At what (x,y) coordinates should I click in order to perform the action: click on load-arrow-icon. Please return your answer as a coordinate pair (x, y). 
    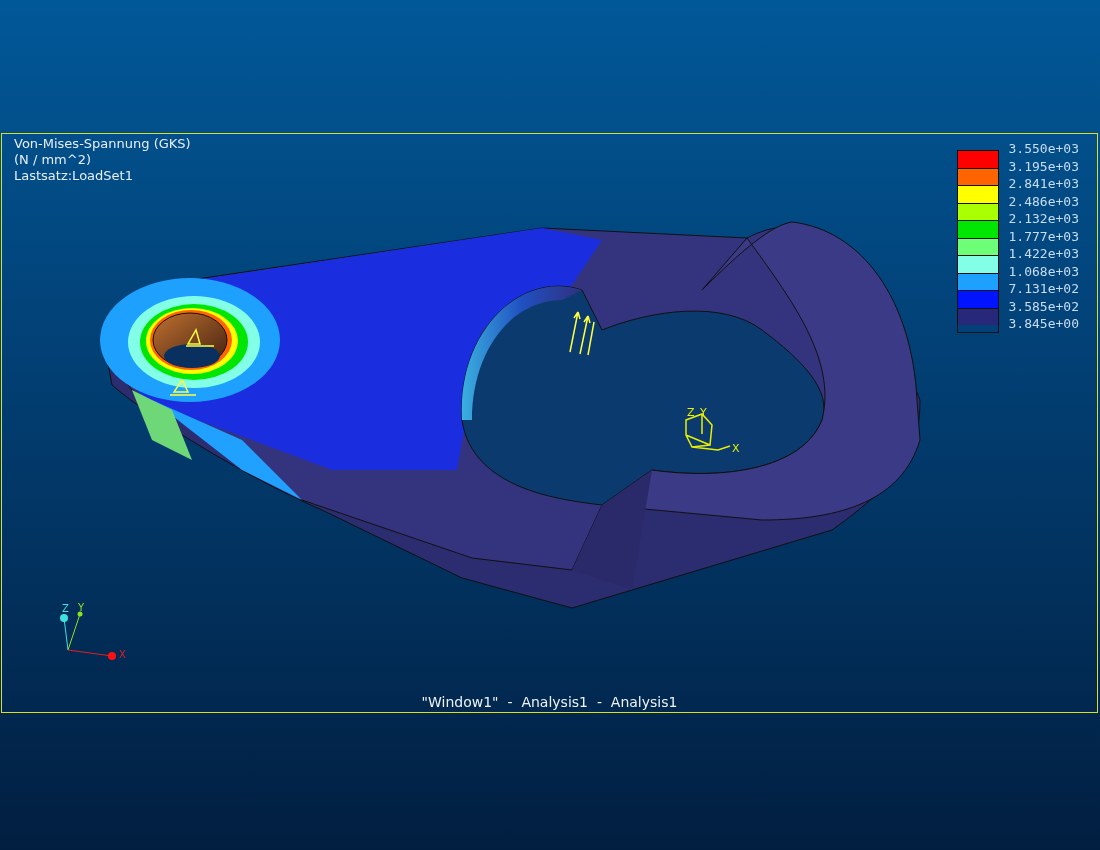
    Looking at the image, I should click on (582, 333).